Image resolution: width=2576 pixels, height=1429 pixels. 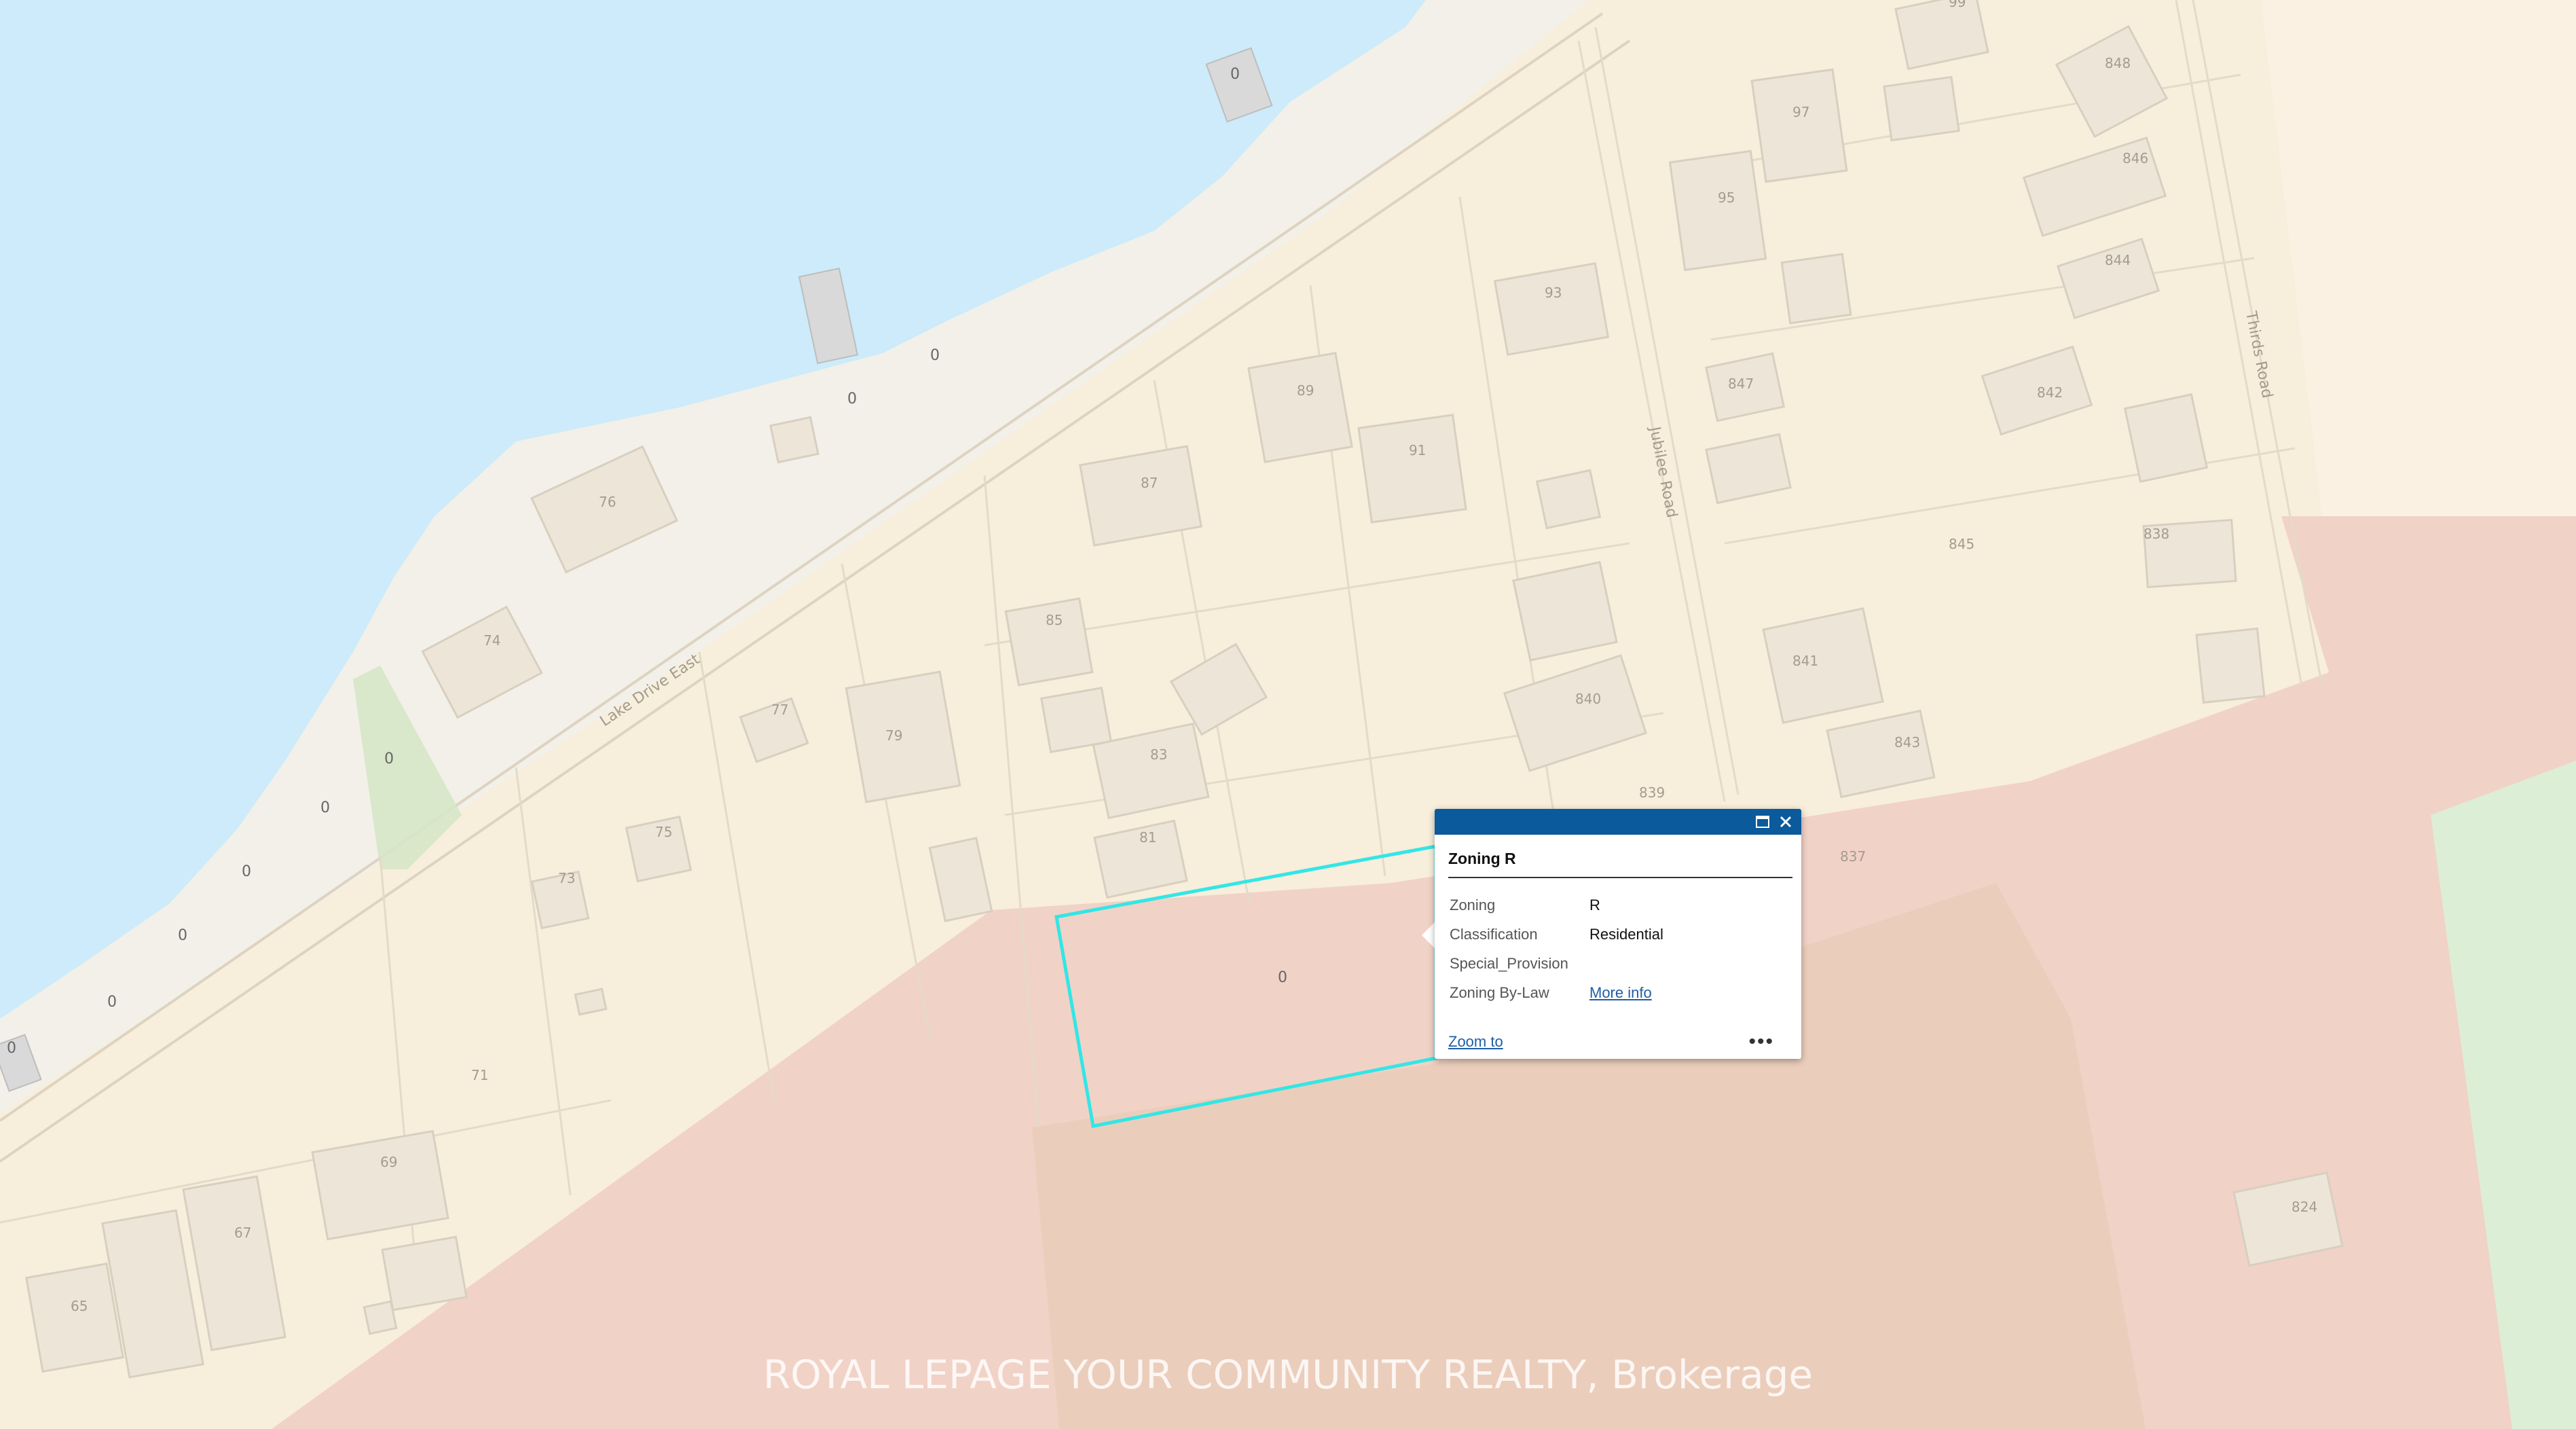 What do you see at coordinates (1618, 822) in the screenshot?
I see `popup-header` at bounding box center [1618, 822].